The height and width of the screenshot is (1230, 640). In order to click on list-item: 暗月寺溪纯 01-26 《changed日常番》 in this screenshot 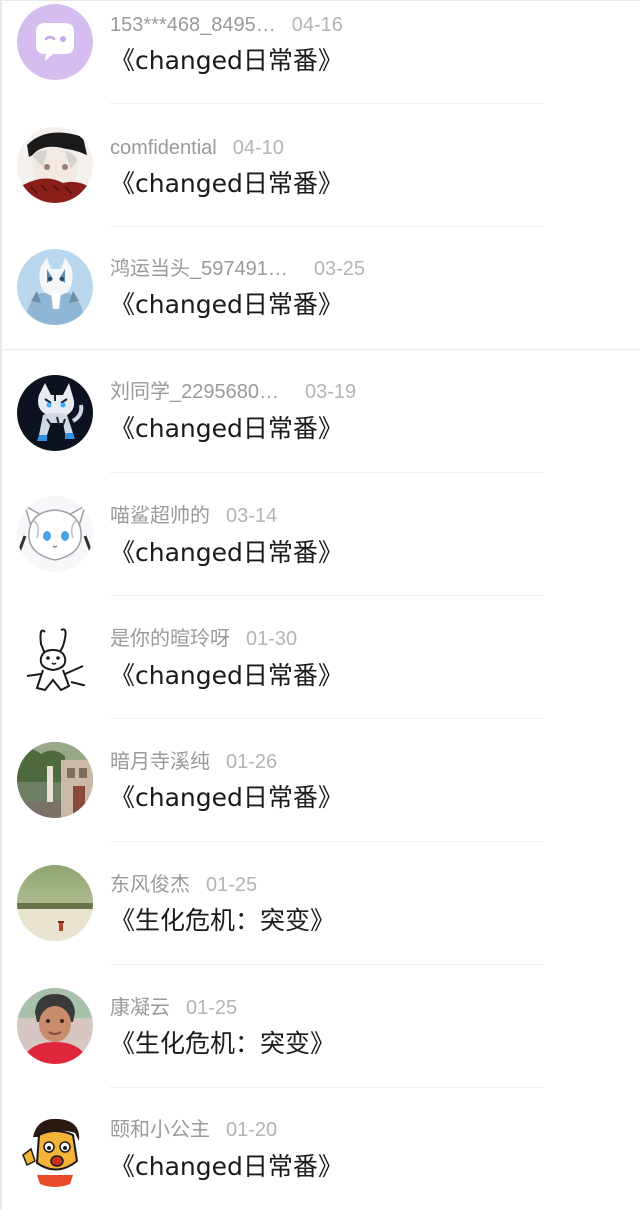, I will do `click(320, 799)`.